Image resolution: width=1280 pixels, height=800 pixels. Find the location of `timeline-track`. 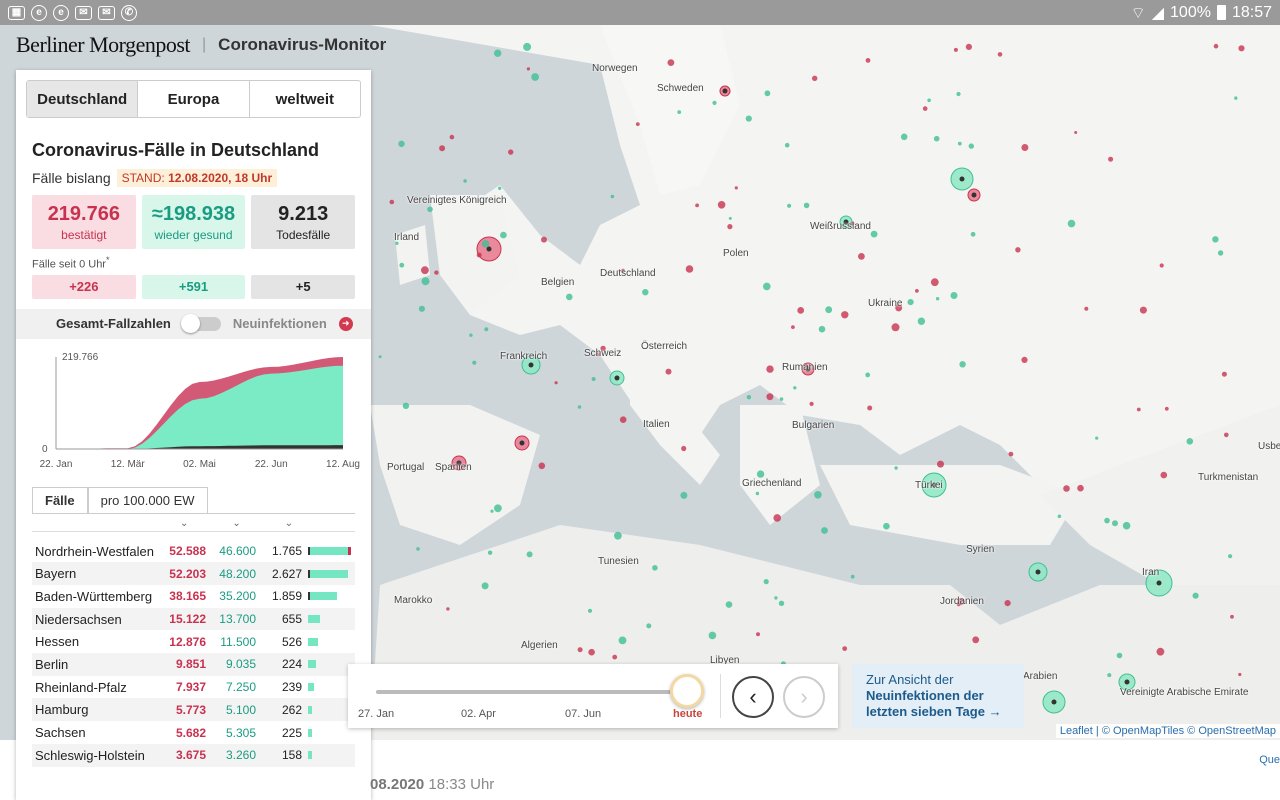

timeline-track is located at coordinates (532, 692).